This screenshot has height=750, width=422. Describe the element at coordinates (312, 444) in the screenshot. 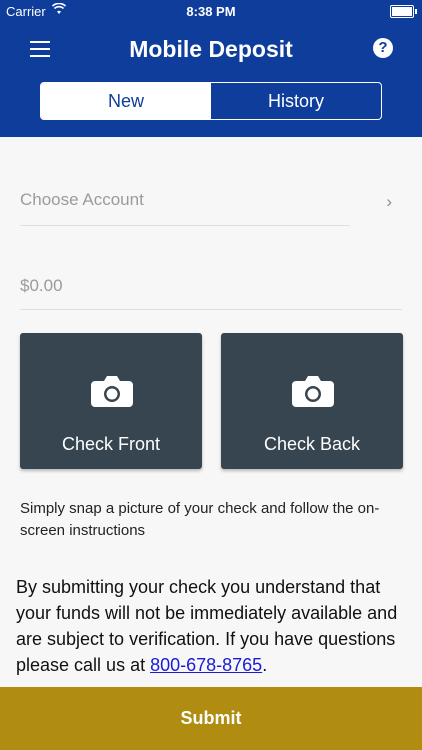

I see `check-back-label: Check Back` at that location.